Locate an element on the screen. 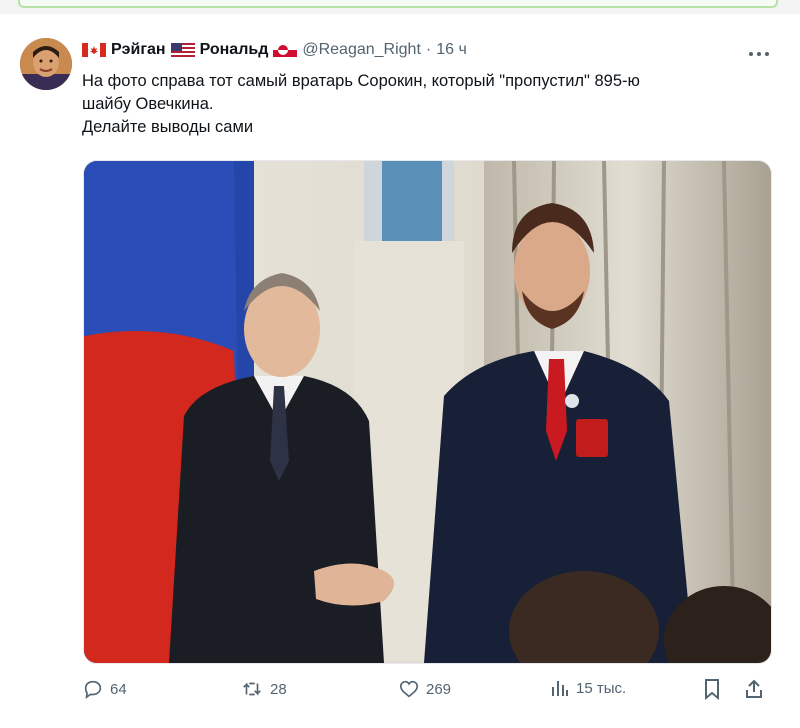 The height and width of the screenshot is (728, 800). views-count: 15 тыс. is located at coordinates (601, 688).